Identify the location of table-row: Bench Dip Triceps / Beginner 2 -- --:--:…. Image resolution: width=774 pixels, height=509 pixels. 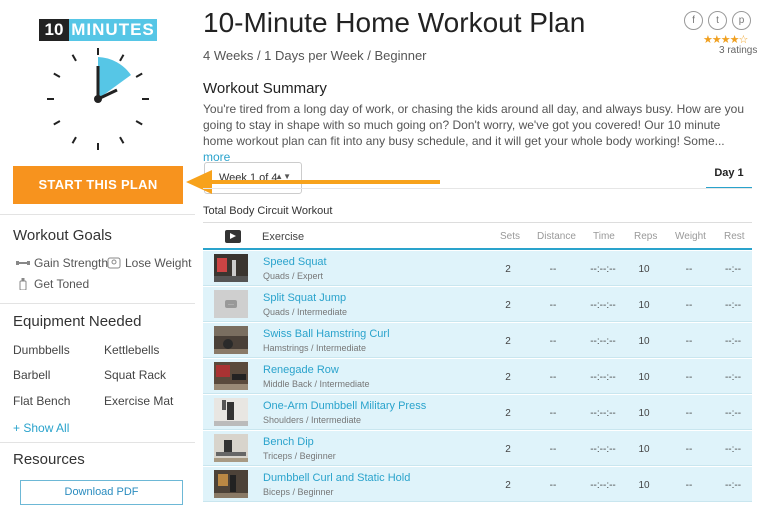
(477, 448).